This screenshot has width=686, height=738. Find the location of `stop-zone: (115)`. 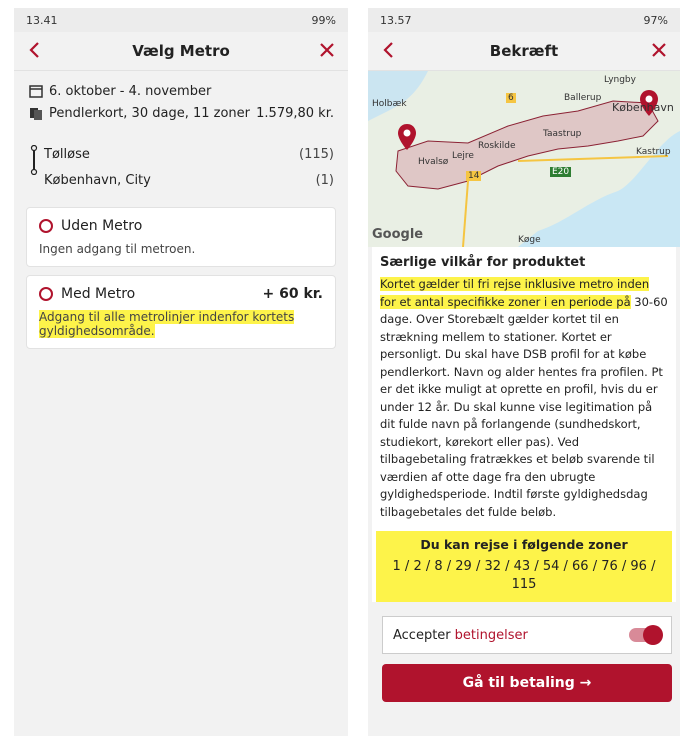

stop-zone: (115) is located at coordinates (316, 154).